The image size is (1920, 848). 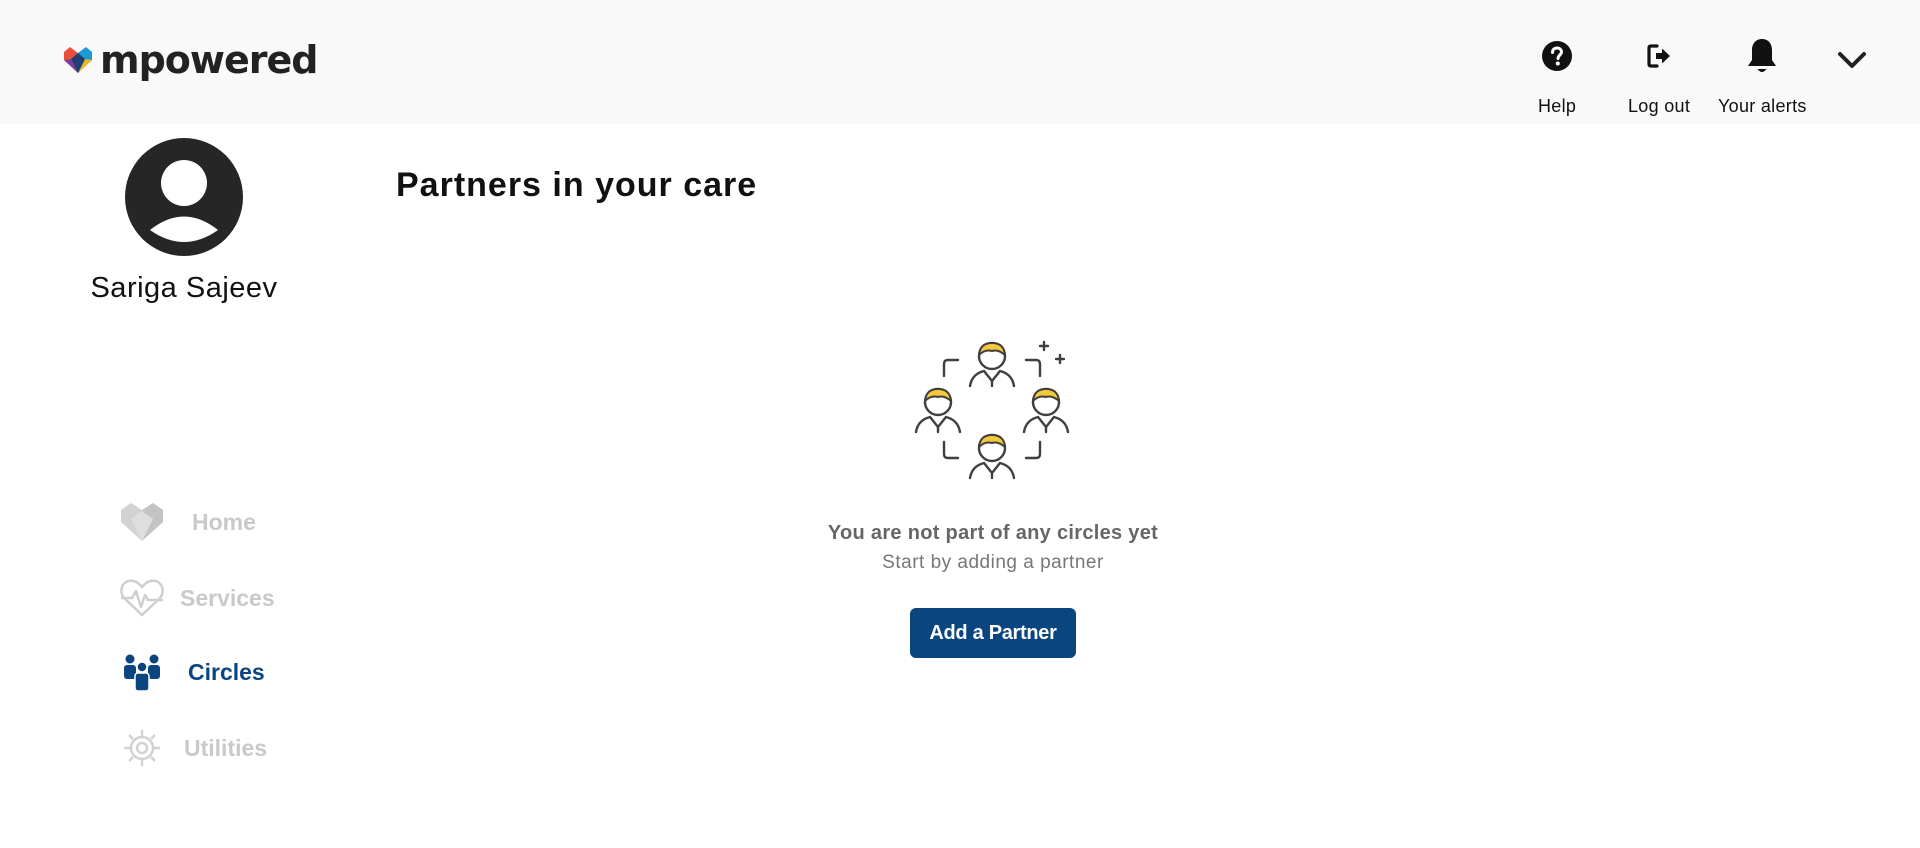 I want to click on nav-item-services: Services, so click(x=196, y=598).